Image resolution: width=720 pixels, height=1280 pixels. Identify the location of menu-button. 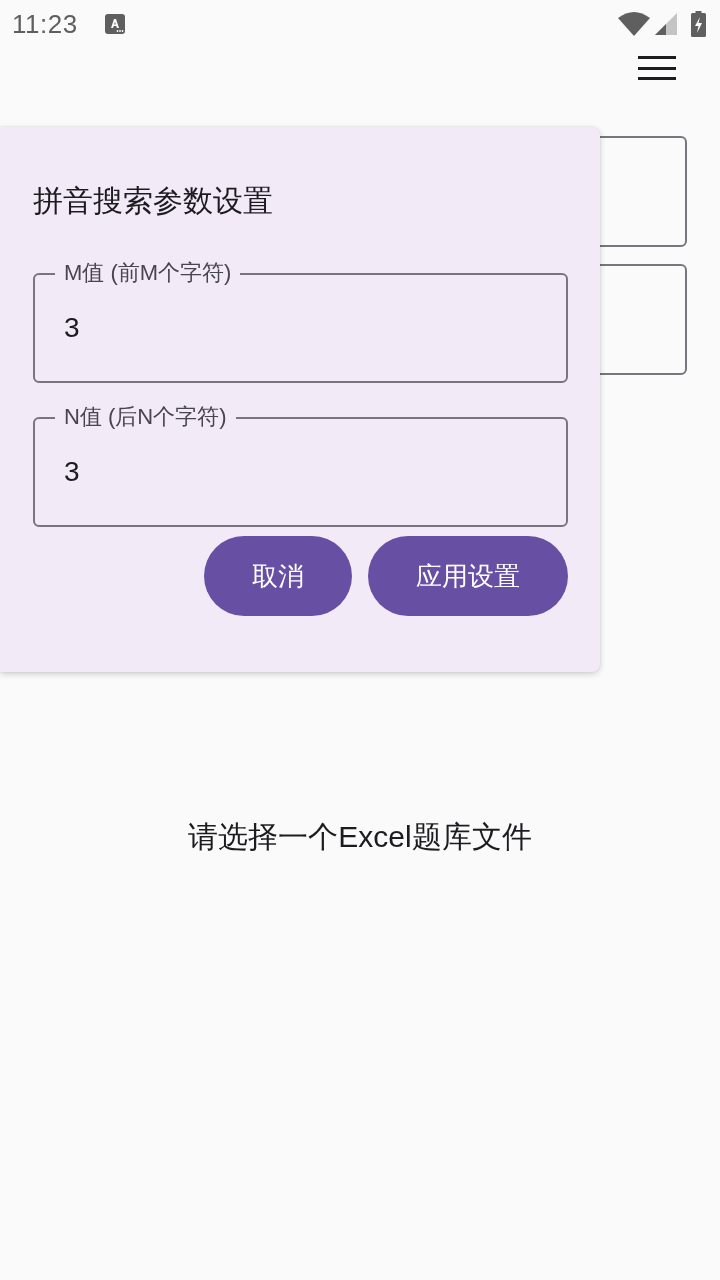
(657, 68).